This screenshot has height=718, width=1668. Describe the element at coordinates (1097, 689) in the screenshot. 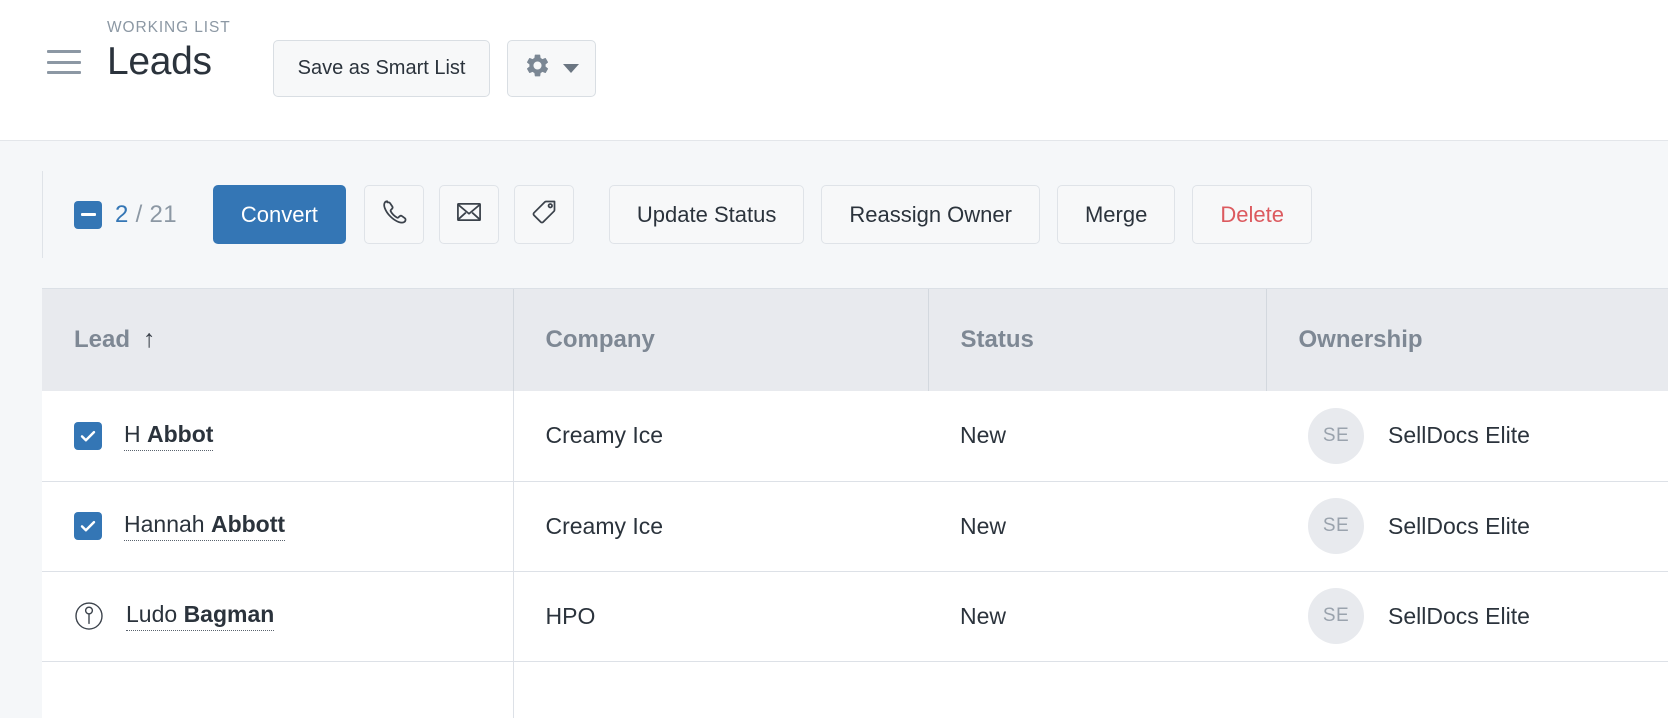

I see `cell-status` at that location.